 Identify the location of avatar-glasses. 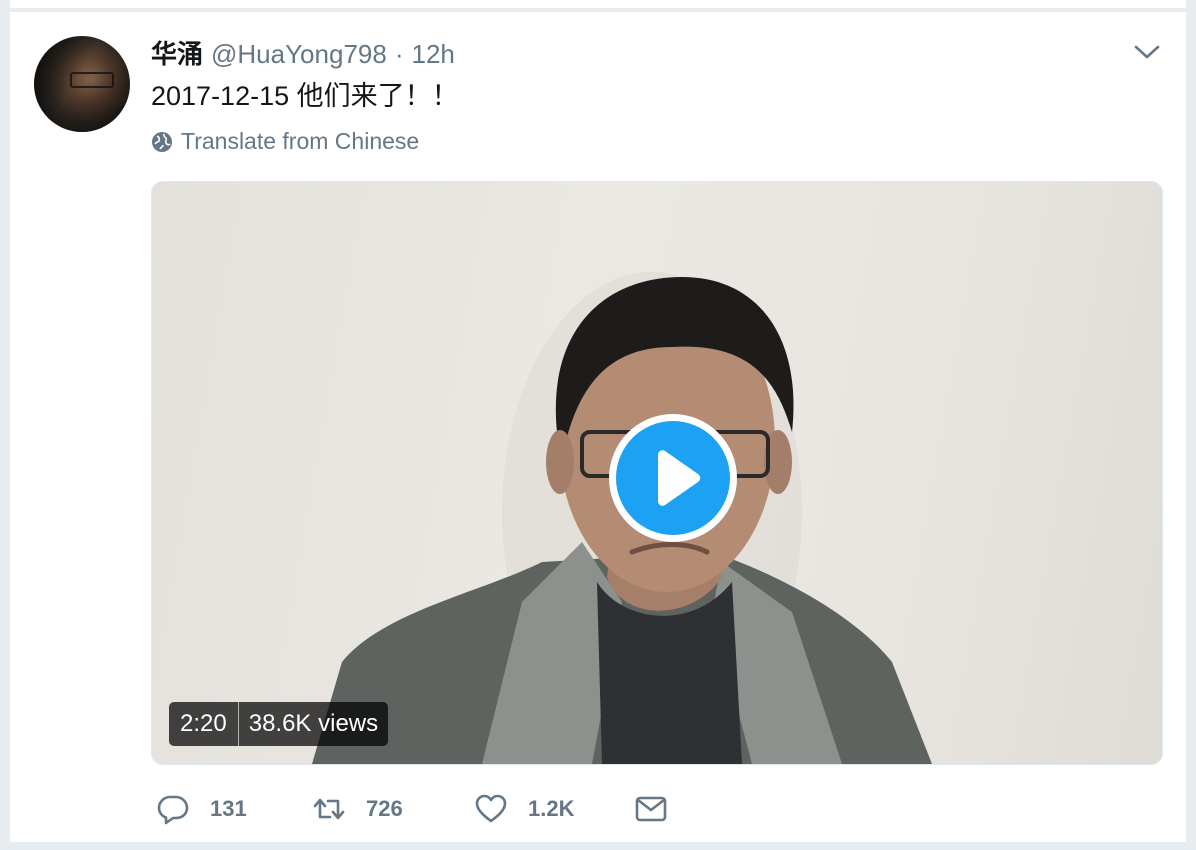
(92, 80).